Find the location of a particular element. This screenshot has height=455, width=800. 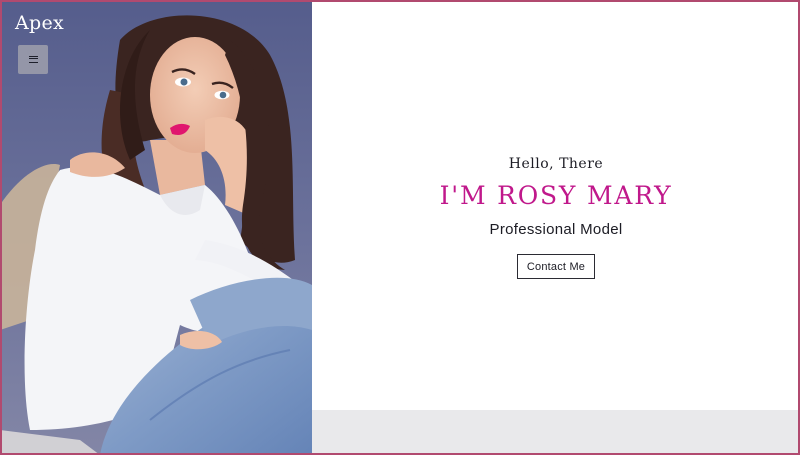

brand-logo: Apex is located at coordinates (39, 23).